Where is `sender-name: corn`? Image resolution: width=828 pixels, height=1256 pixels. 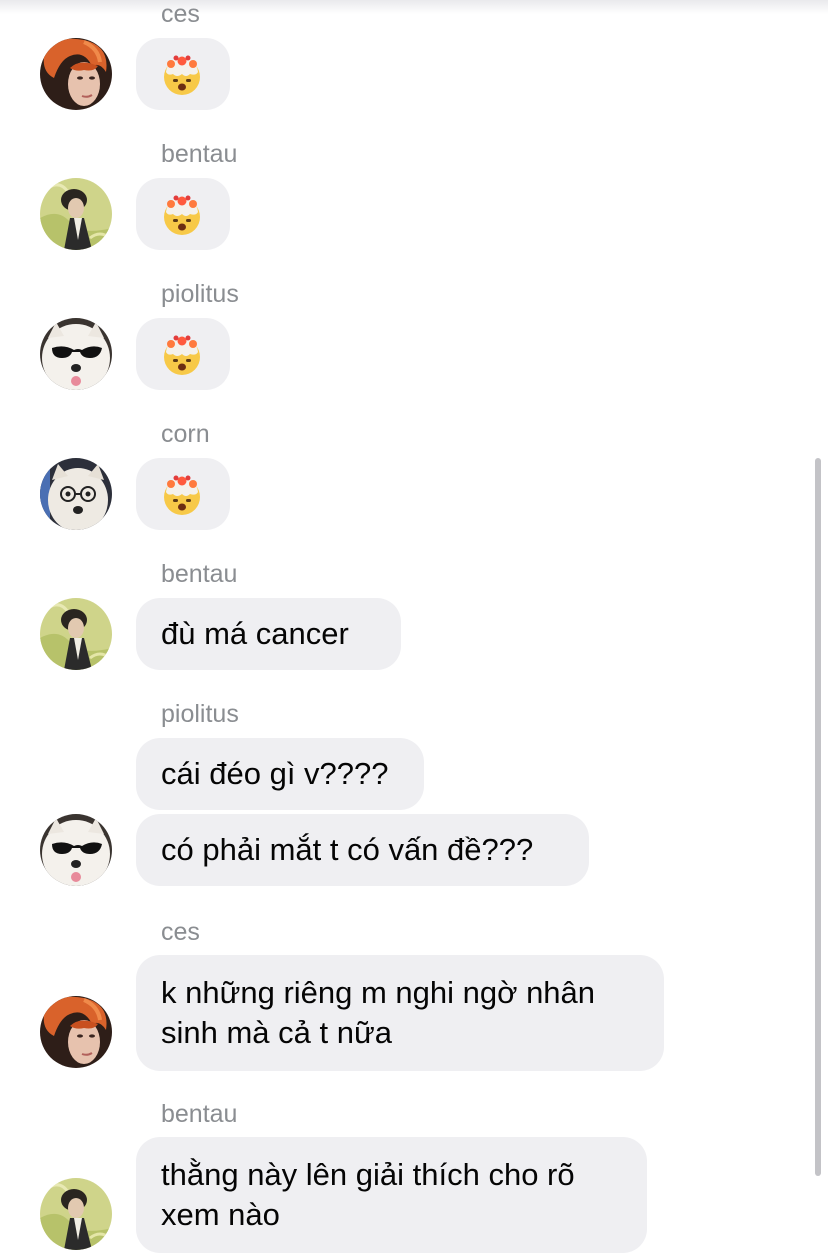 sender-name: corn is located at coordinates (185, 434).